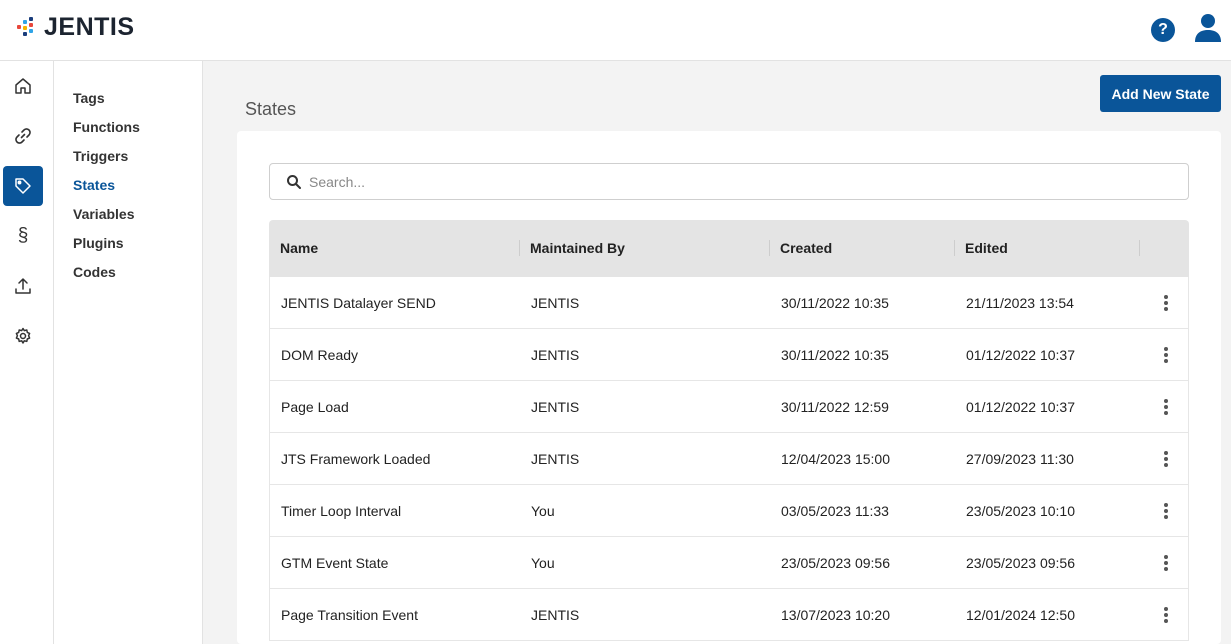 This screenshot has height=644, width=1231. Describe the element at coordinates (315, 407) in the screenshot. I see `cell-name: Page Load` at that location.